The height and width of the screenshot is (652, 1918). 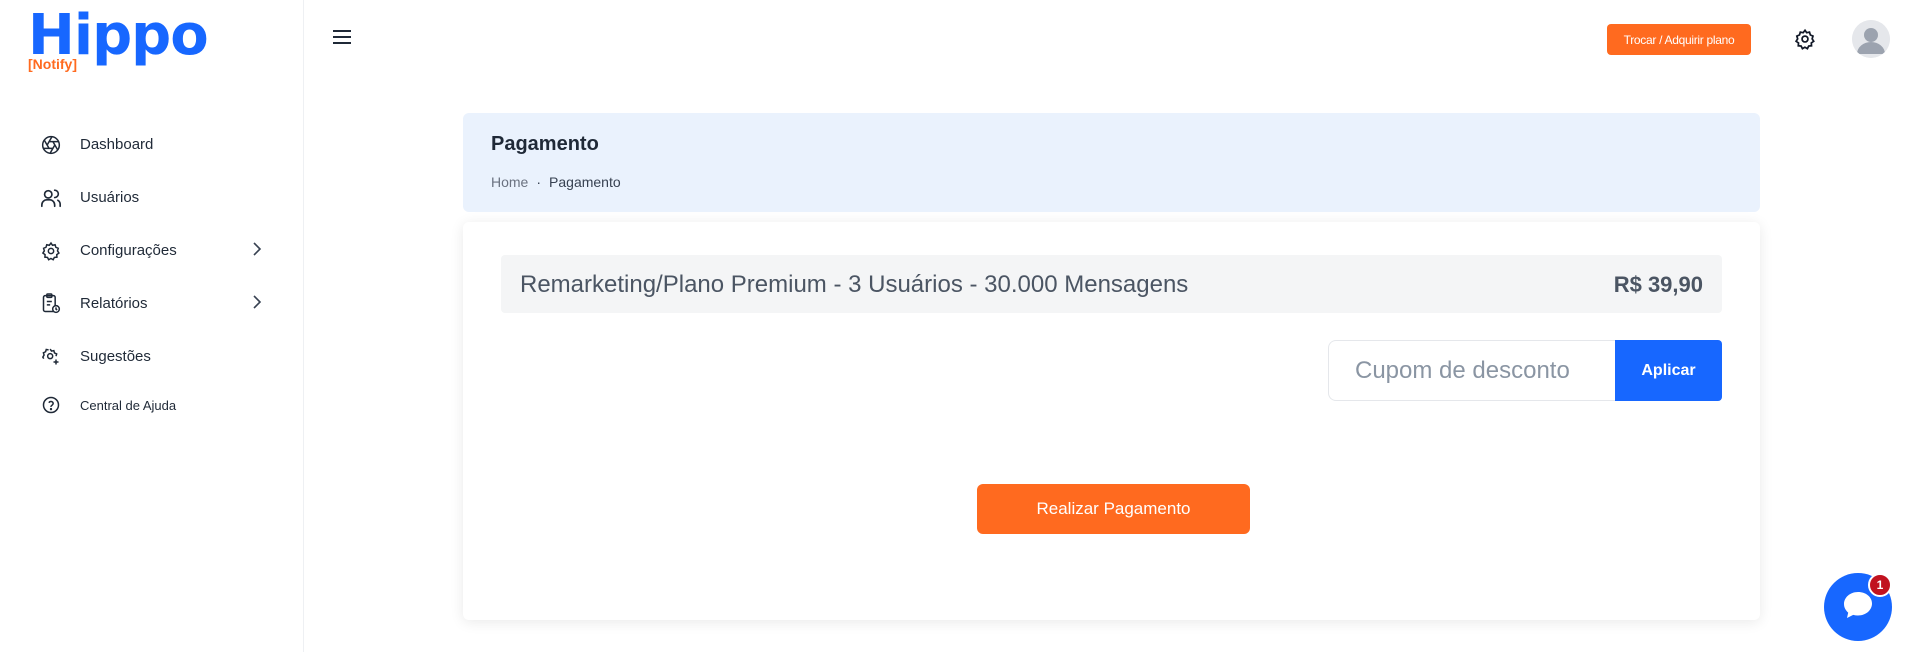 I want to click on sidebar-item-label: Usuários, so click(x=110, y=197).